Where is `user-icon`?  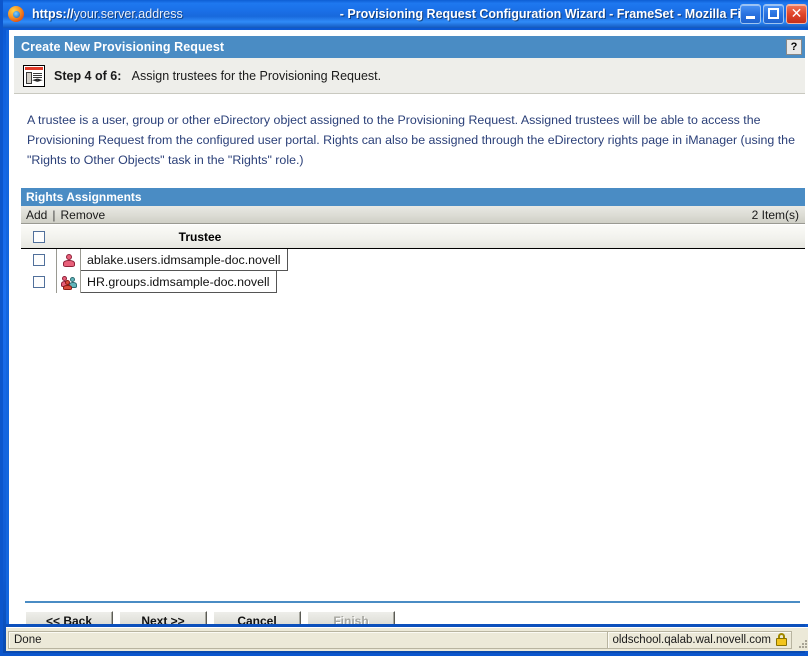
user-icon is located at coordinates (69, 260).